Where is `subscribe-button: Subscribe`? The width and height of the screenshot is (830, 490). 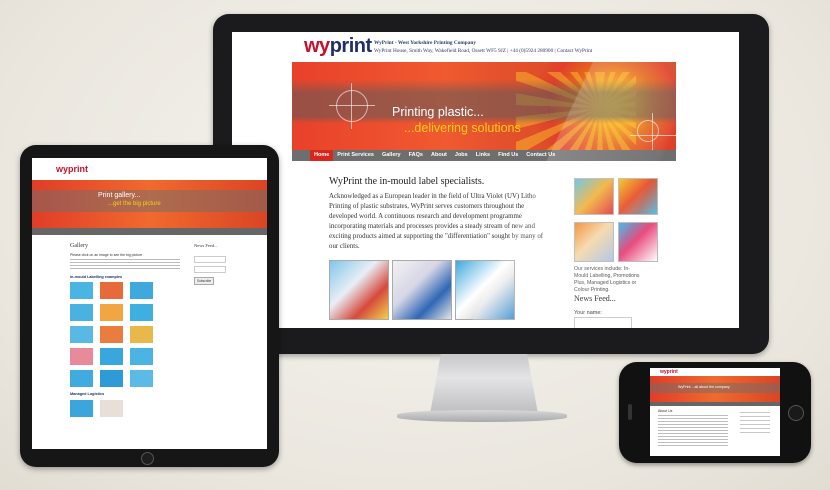 subscribe-button: Subscribe is located at coordinates (204, 281).